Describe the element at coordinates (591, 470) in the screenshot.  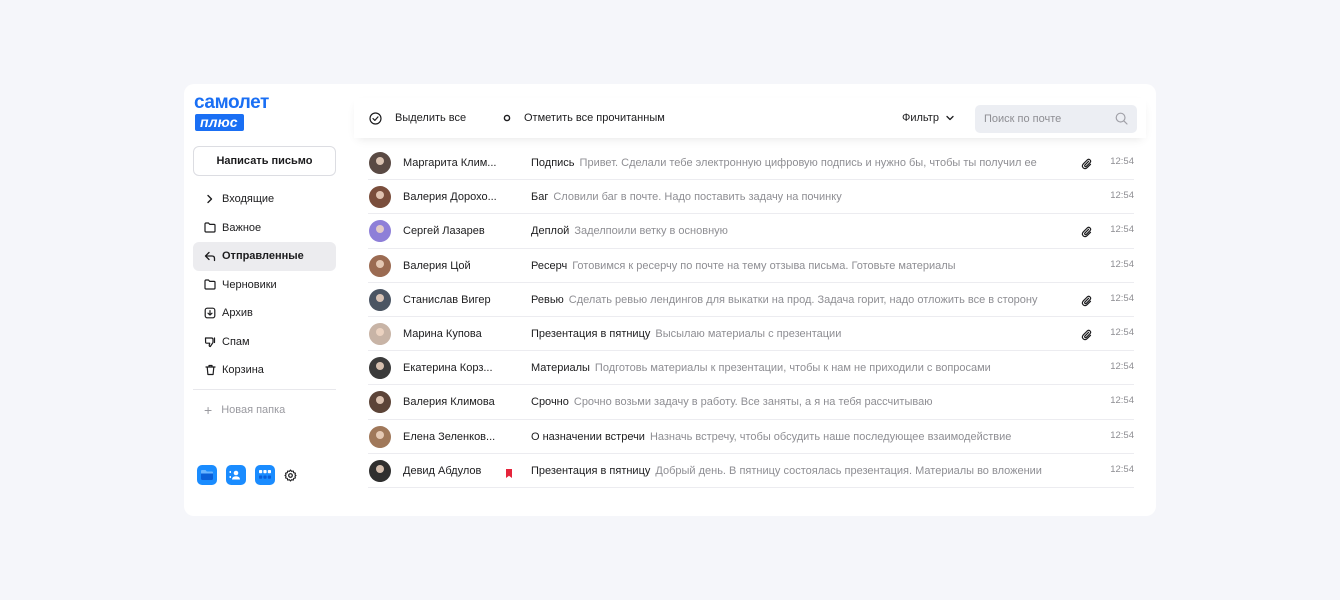
I see `message-subject: Презентация в пятницу` at that location.